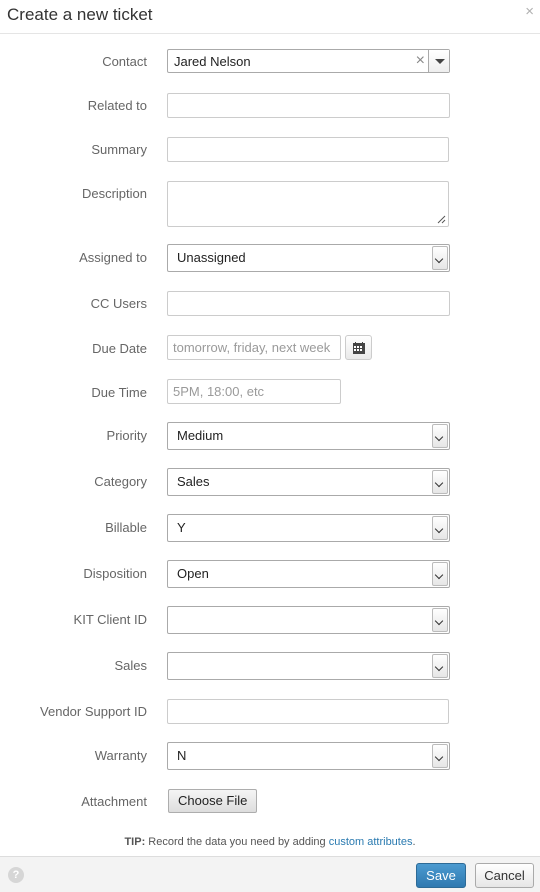 The width and height of the screenshot is (540, 892). I want to click on billable-label: Billable, so click(126, 527).